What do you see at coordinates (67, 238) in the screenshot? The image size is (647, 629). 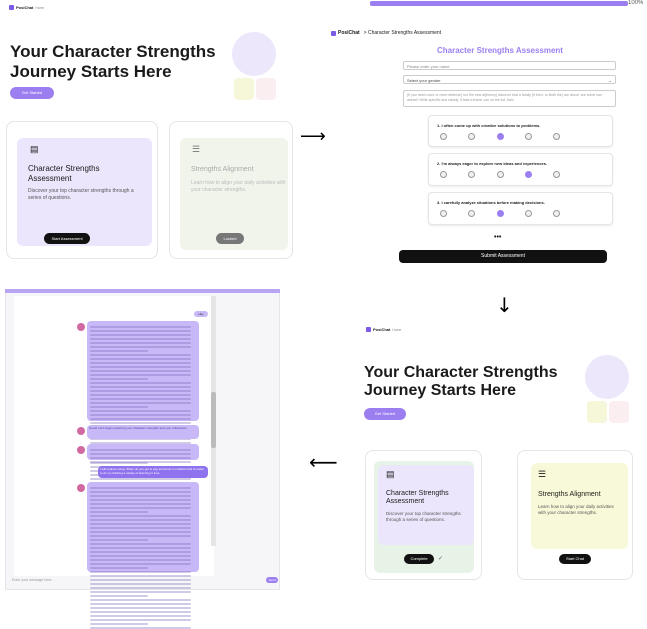 I see `start-assessment-button: Start Assessment` at bounding box center [67, 238].